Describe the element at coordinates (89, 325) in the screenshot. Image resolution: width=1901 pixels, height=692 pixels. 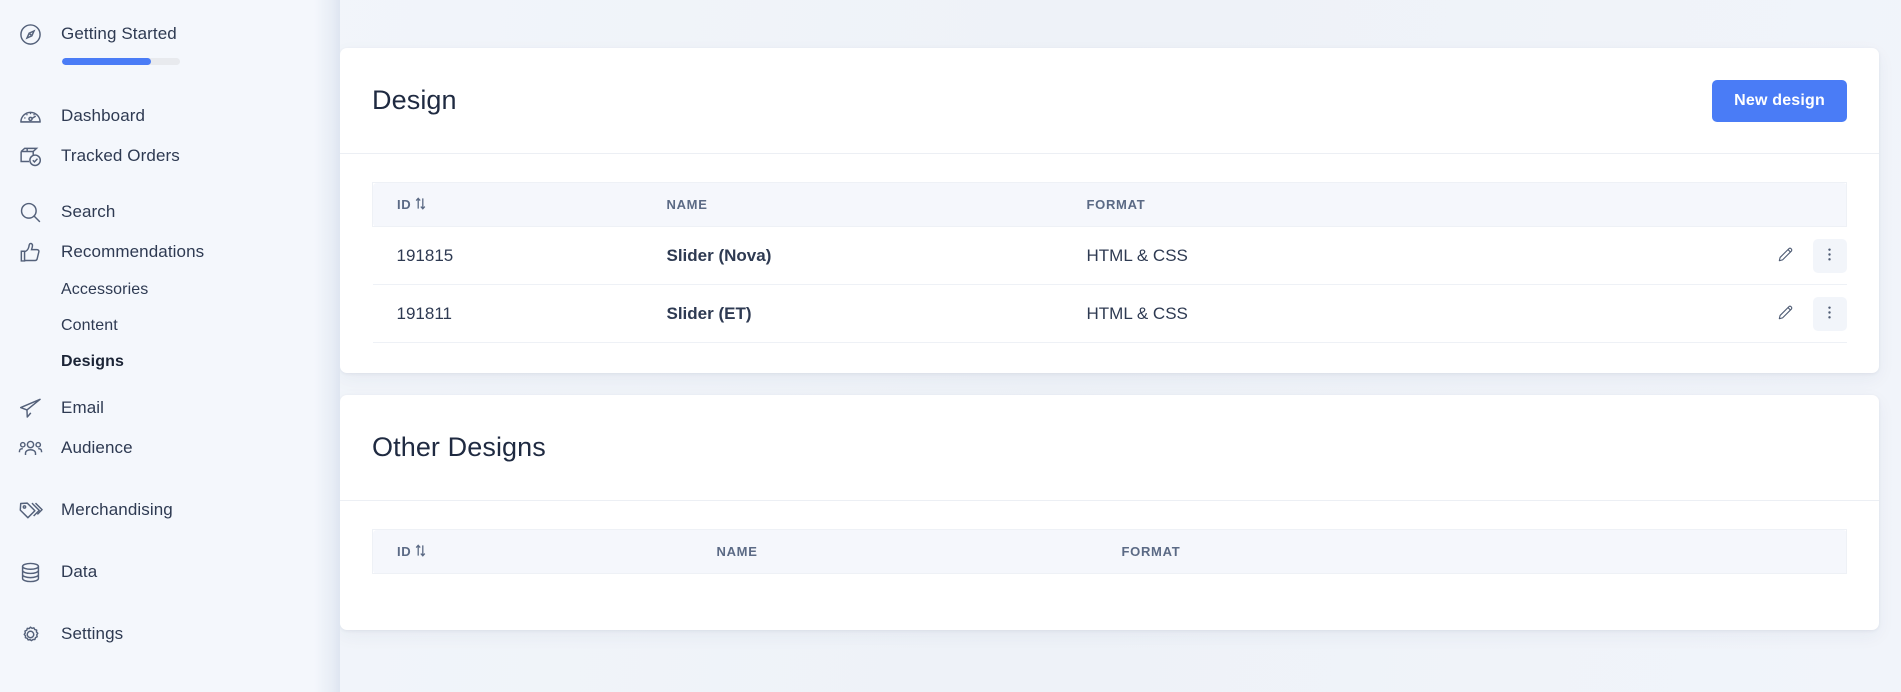
I see `sidebar-subitem-label: Content` at that location.